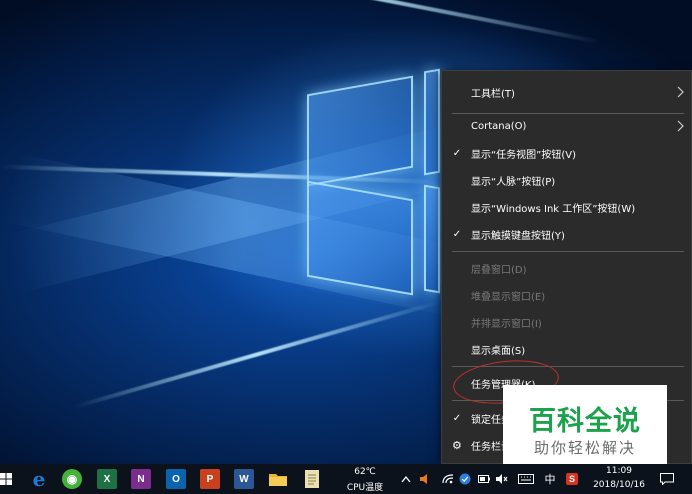 The image size is (692, 494). I want to click on touch-keyboard-icon, so click(526, 479).